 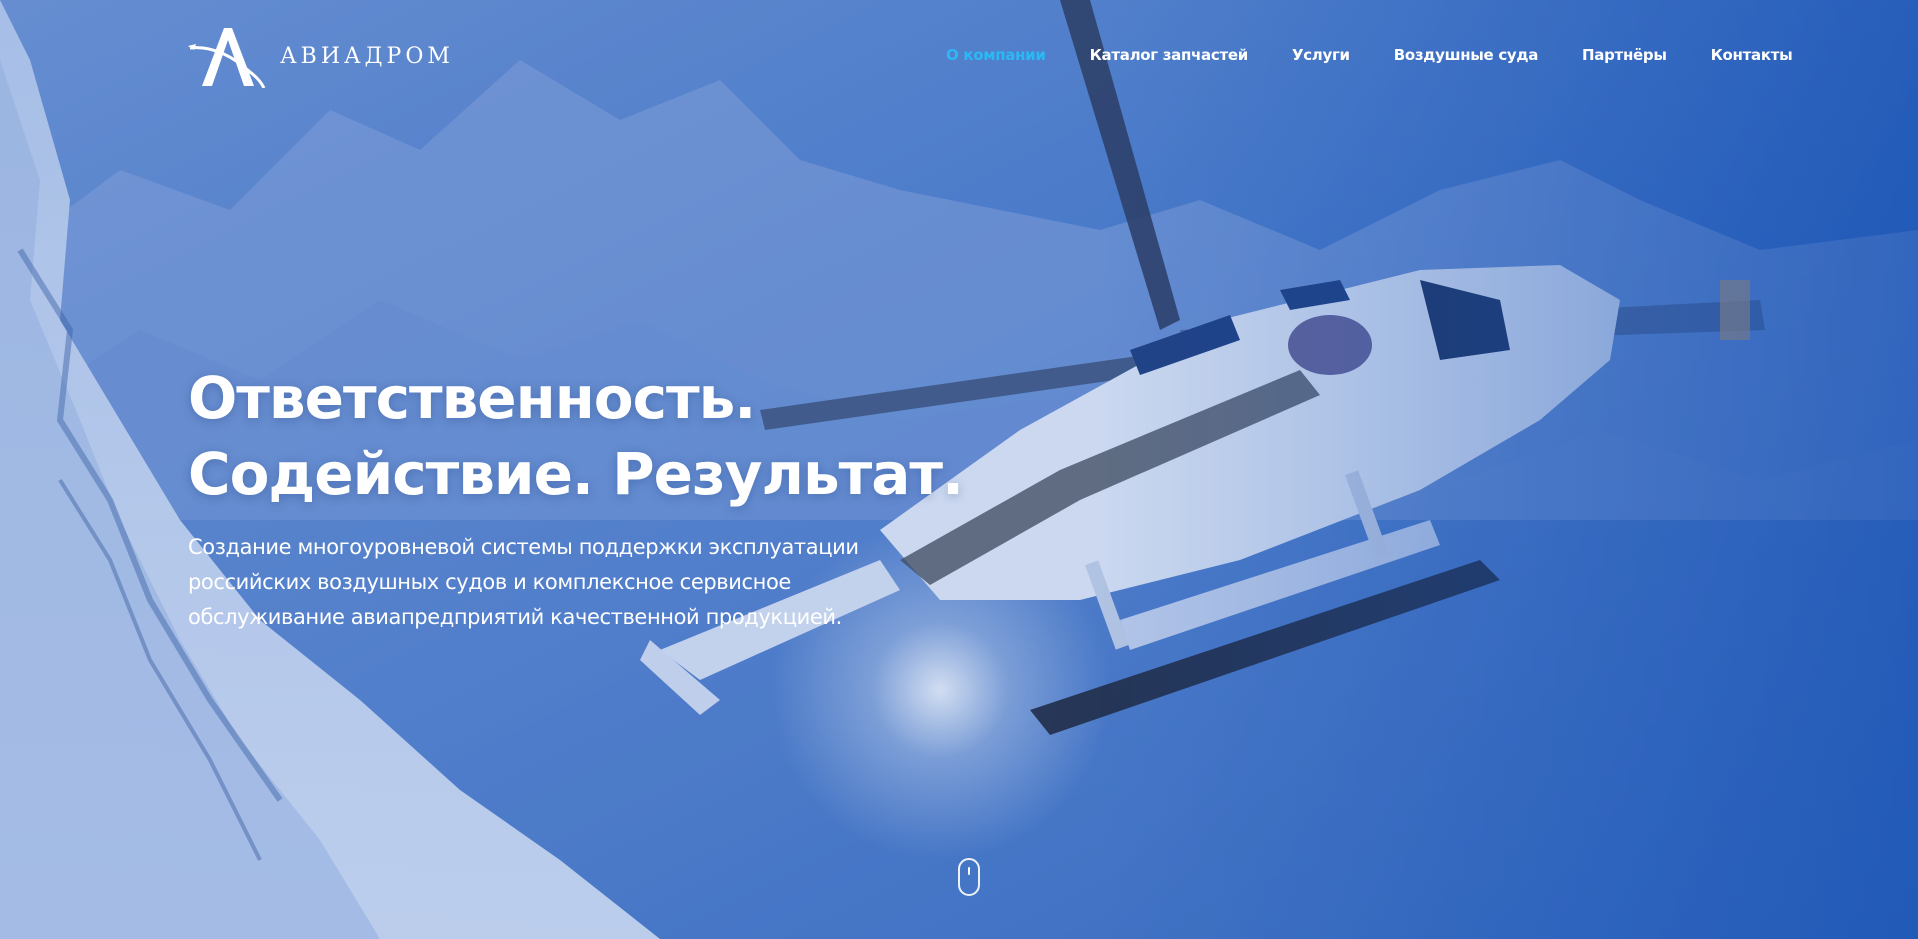 I want to click on hero-headline-line-1: Ответственность., so click(x=472, y=398).